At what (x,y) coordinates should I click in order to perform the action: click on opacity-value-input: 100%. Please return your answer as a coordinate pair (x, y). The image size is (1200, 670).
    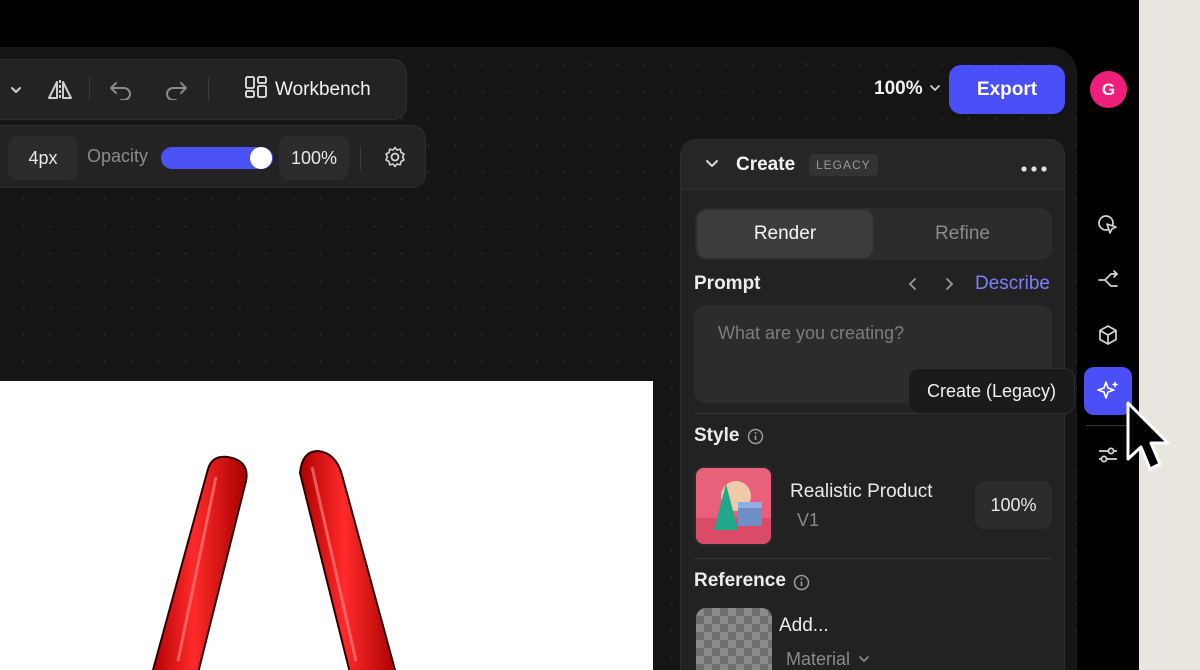
    Looking at the image, I should click on (314, 158).